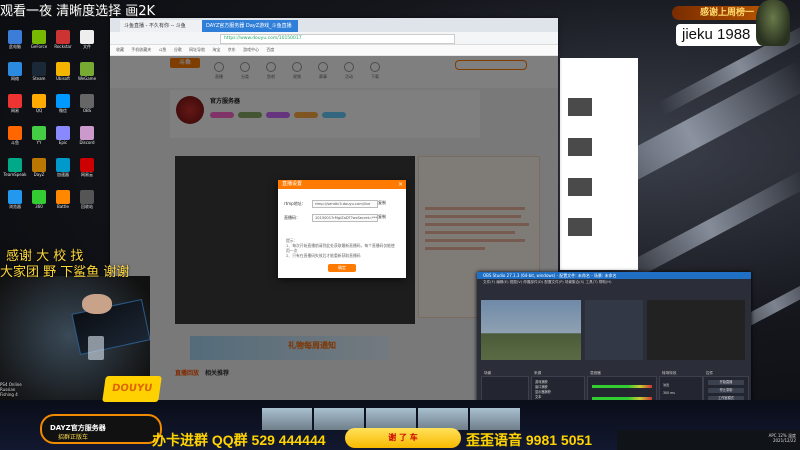  What do you see at coordinates (599, 164) in the screenshot?
I see `background-browser-window` at bounding box center [599, 164].